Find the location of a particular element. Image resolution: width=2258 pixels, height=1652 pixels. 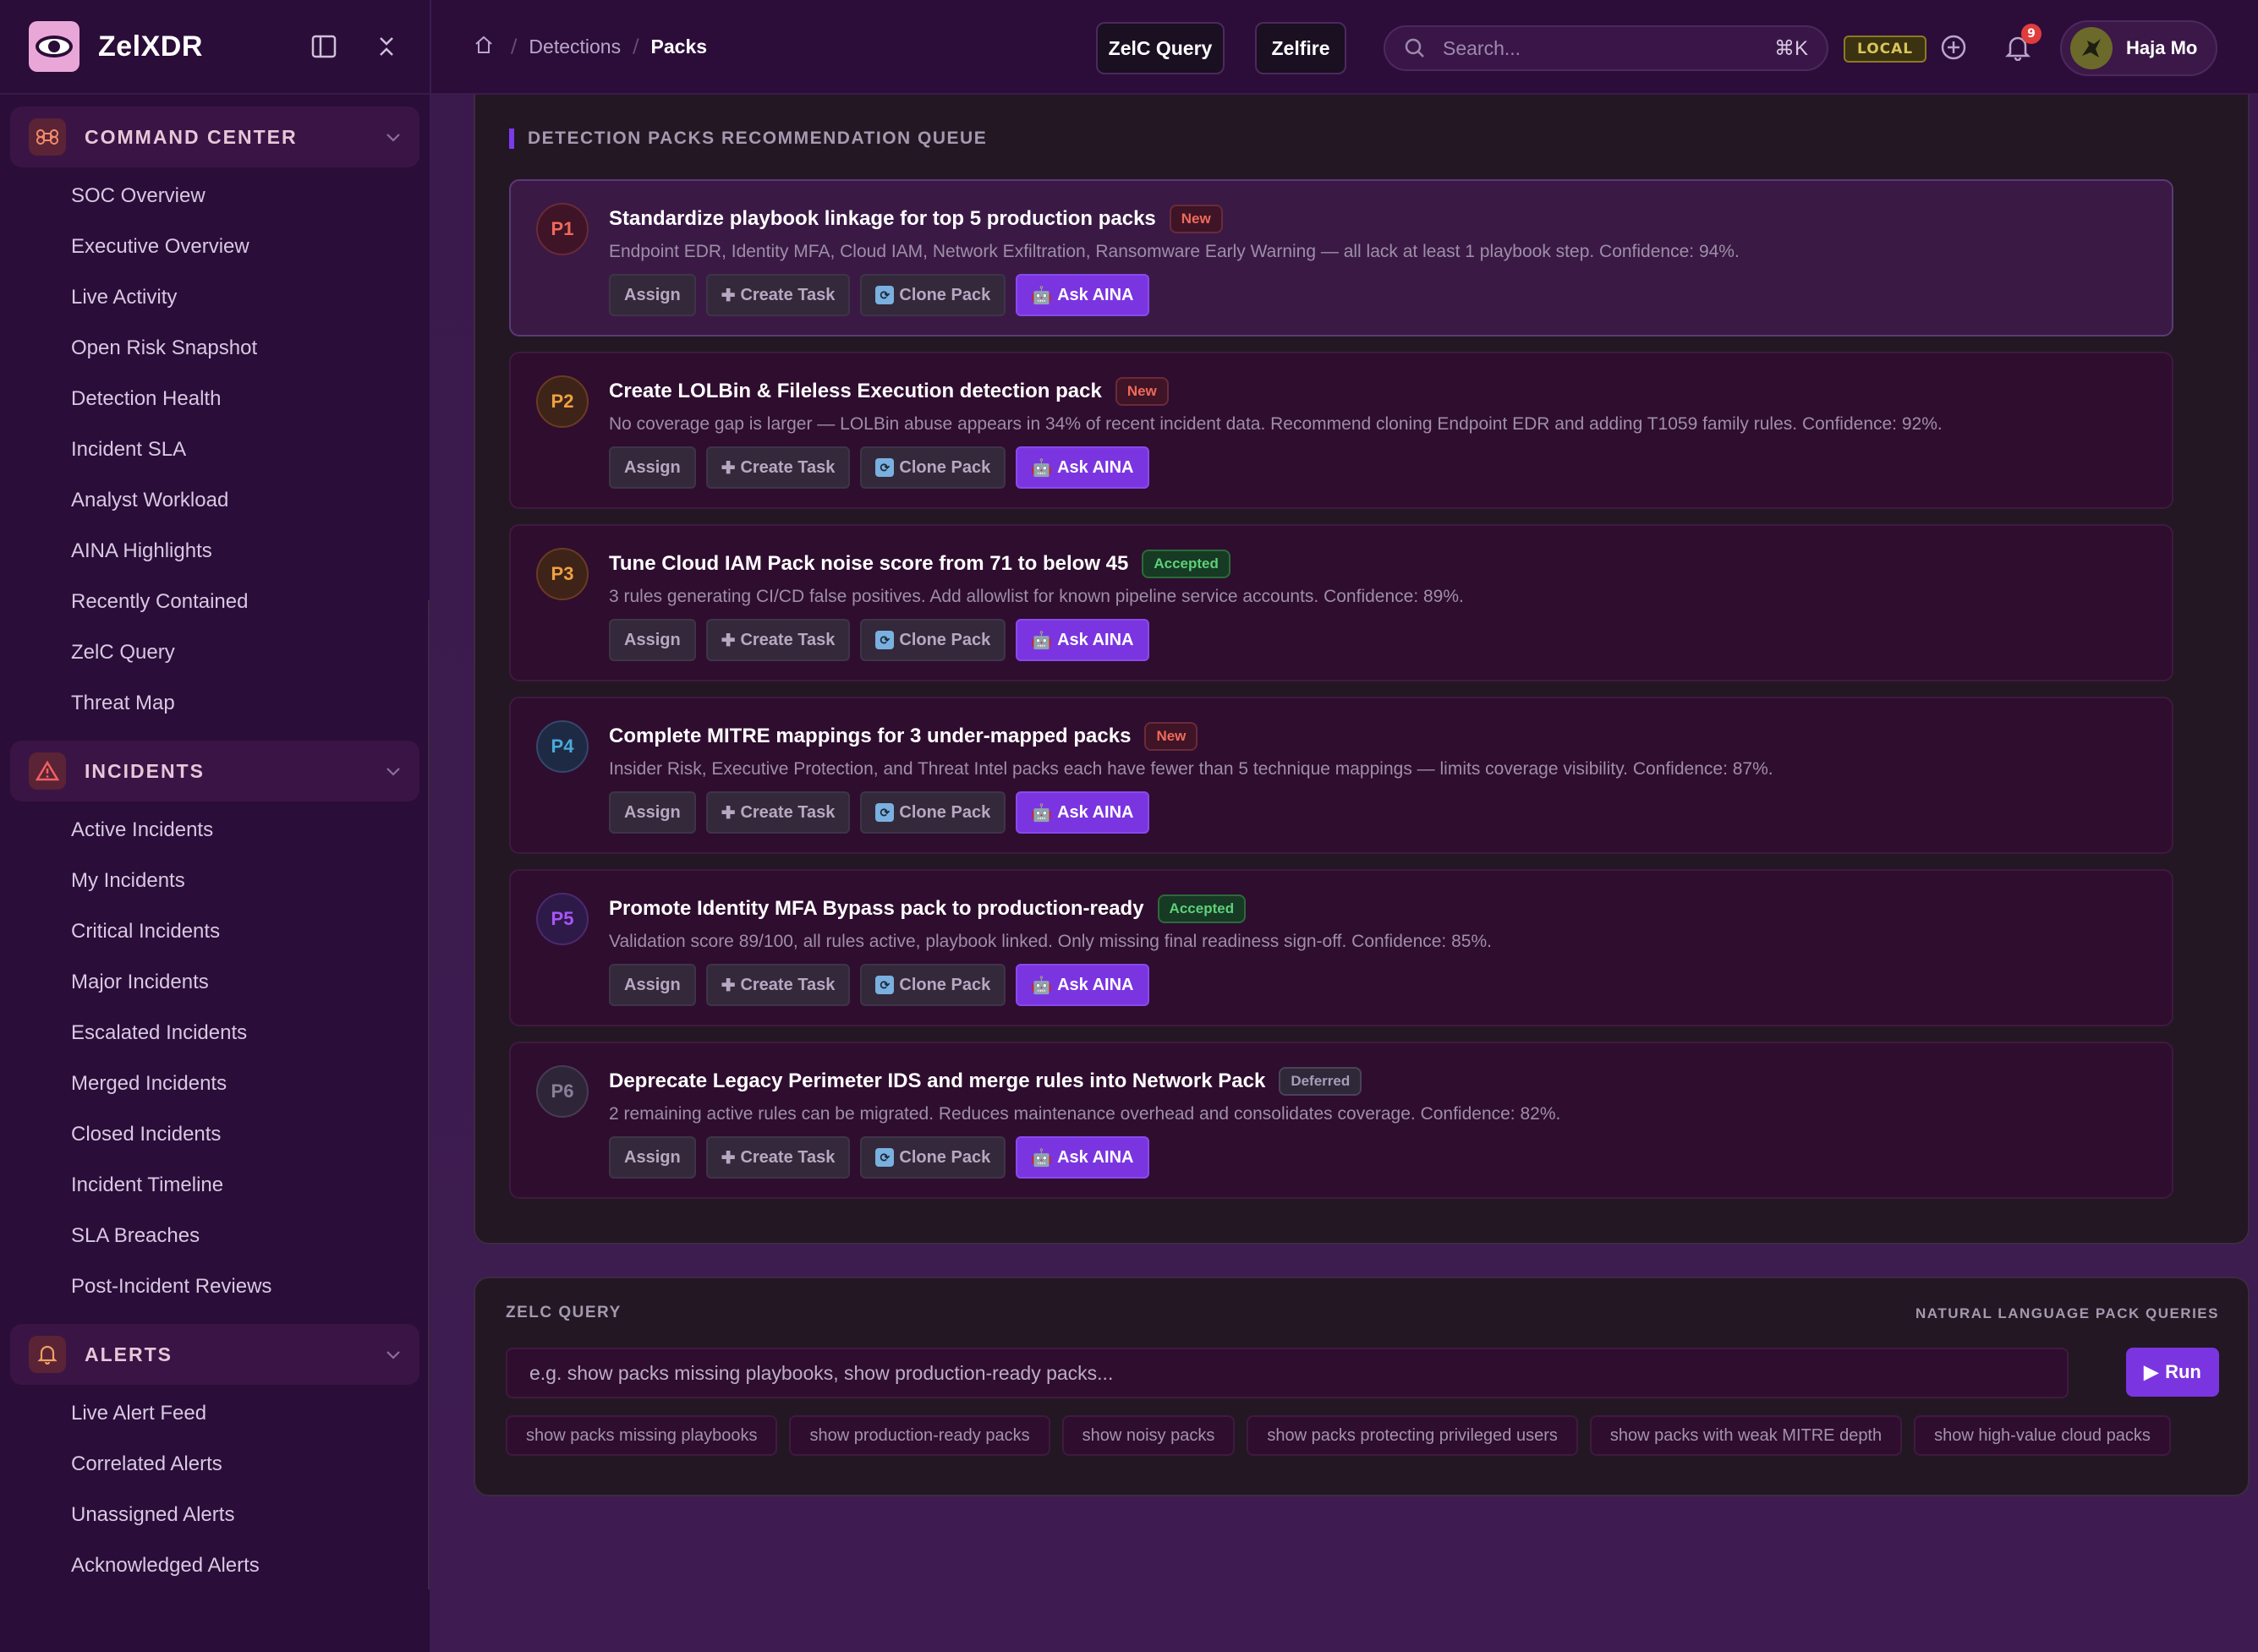

sidebar-item-executive-overview: Executive Overview is located at coordinates (215, 247).